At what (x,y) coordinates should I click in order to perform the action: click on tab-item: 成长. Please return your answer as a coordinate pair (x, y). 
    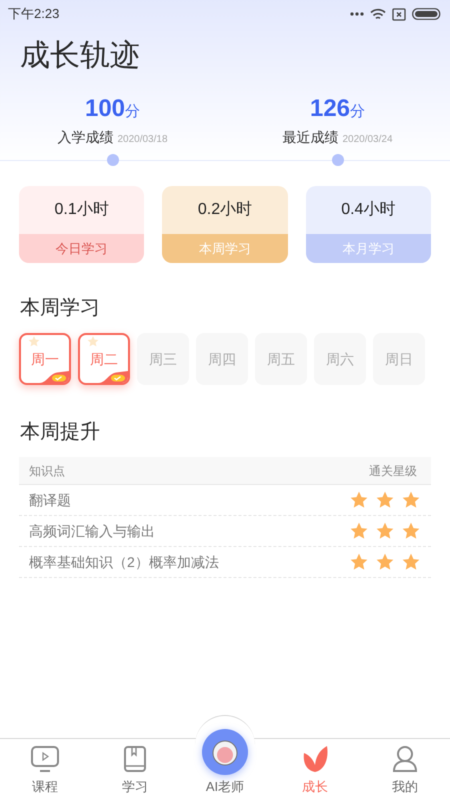
    Looking at the image, I should click on (315, 769).